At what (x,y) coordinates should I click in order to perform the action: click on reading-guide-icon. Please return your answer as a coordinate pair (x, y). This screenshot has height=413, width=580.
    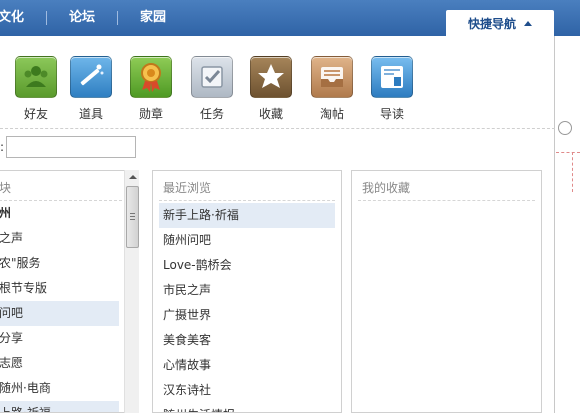
    Looking at the image, I should click on (392, 77).